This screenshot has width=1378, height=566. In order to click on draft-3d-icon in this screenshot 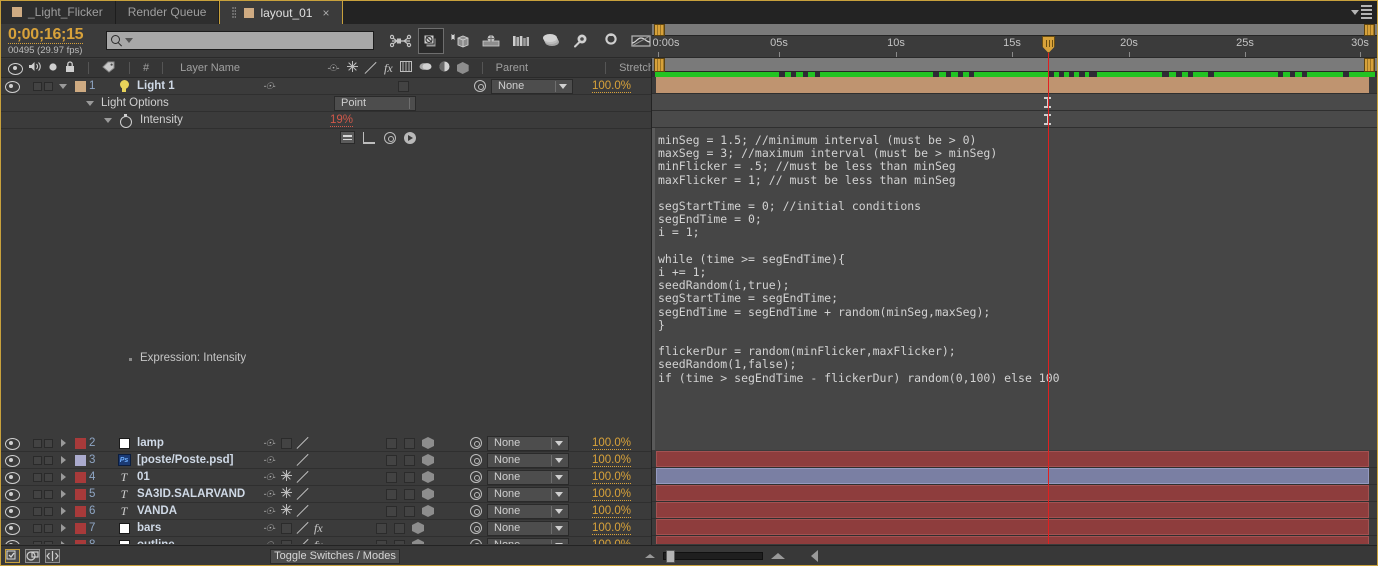, I will do `click(431, 40)`.